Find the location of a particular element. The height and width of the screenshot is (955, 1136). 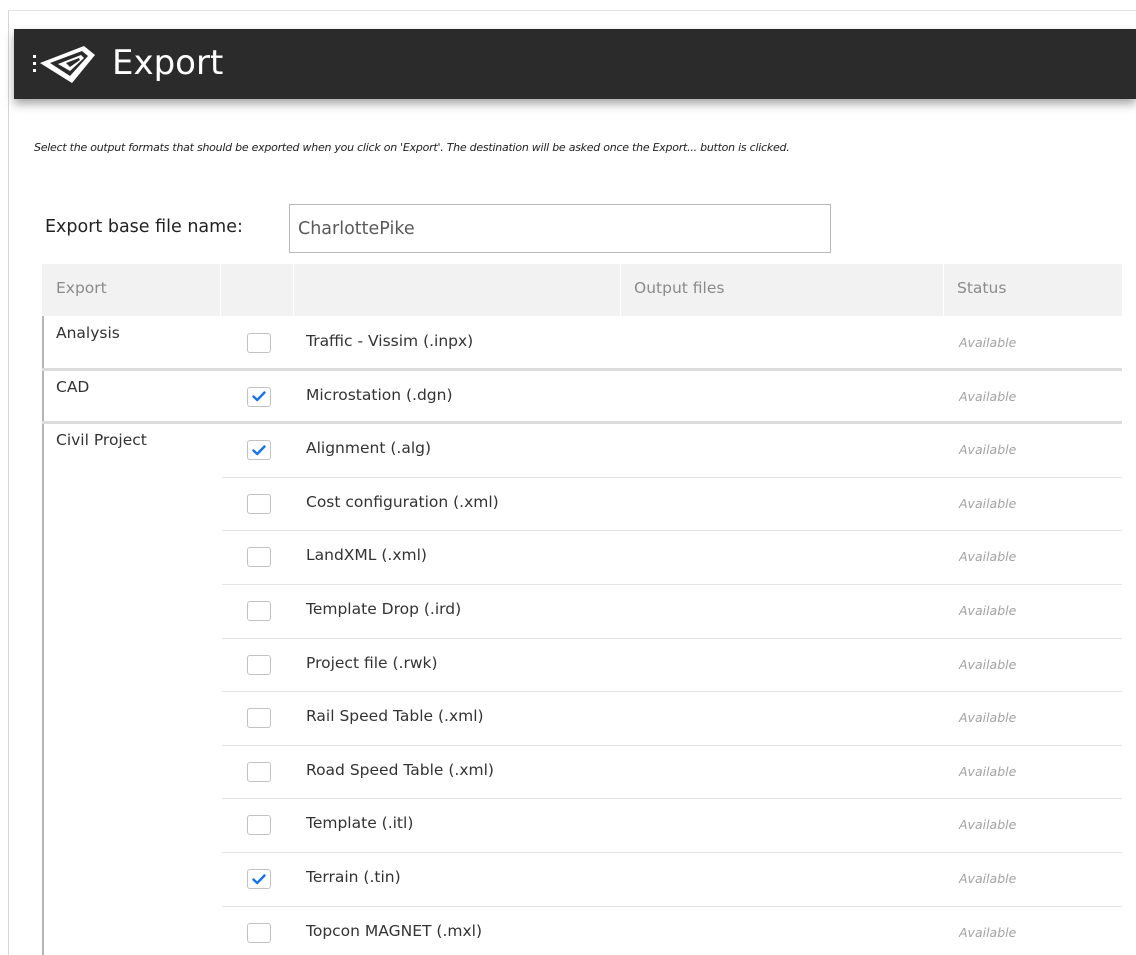

table-header: Export Output files Status is located at coordinates (582, 290).